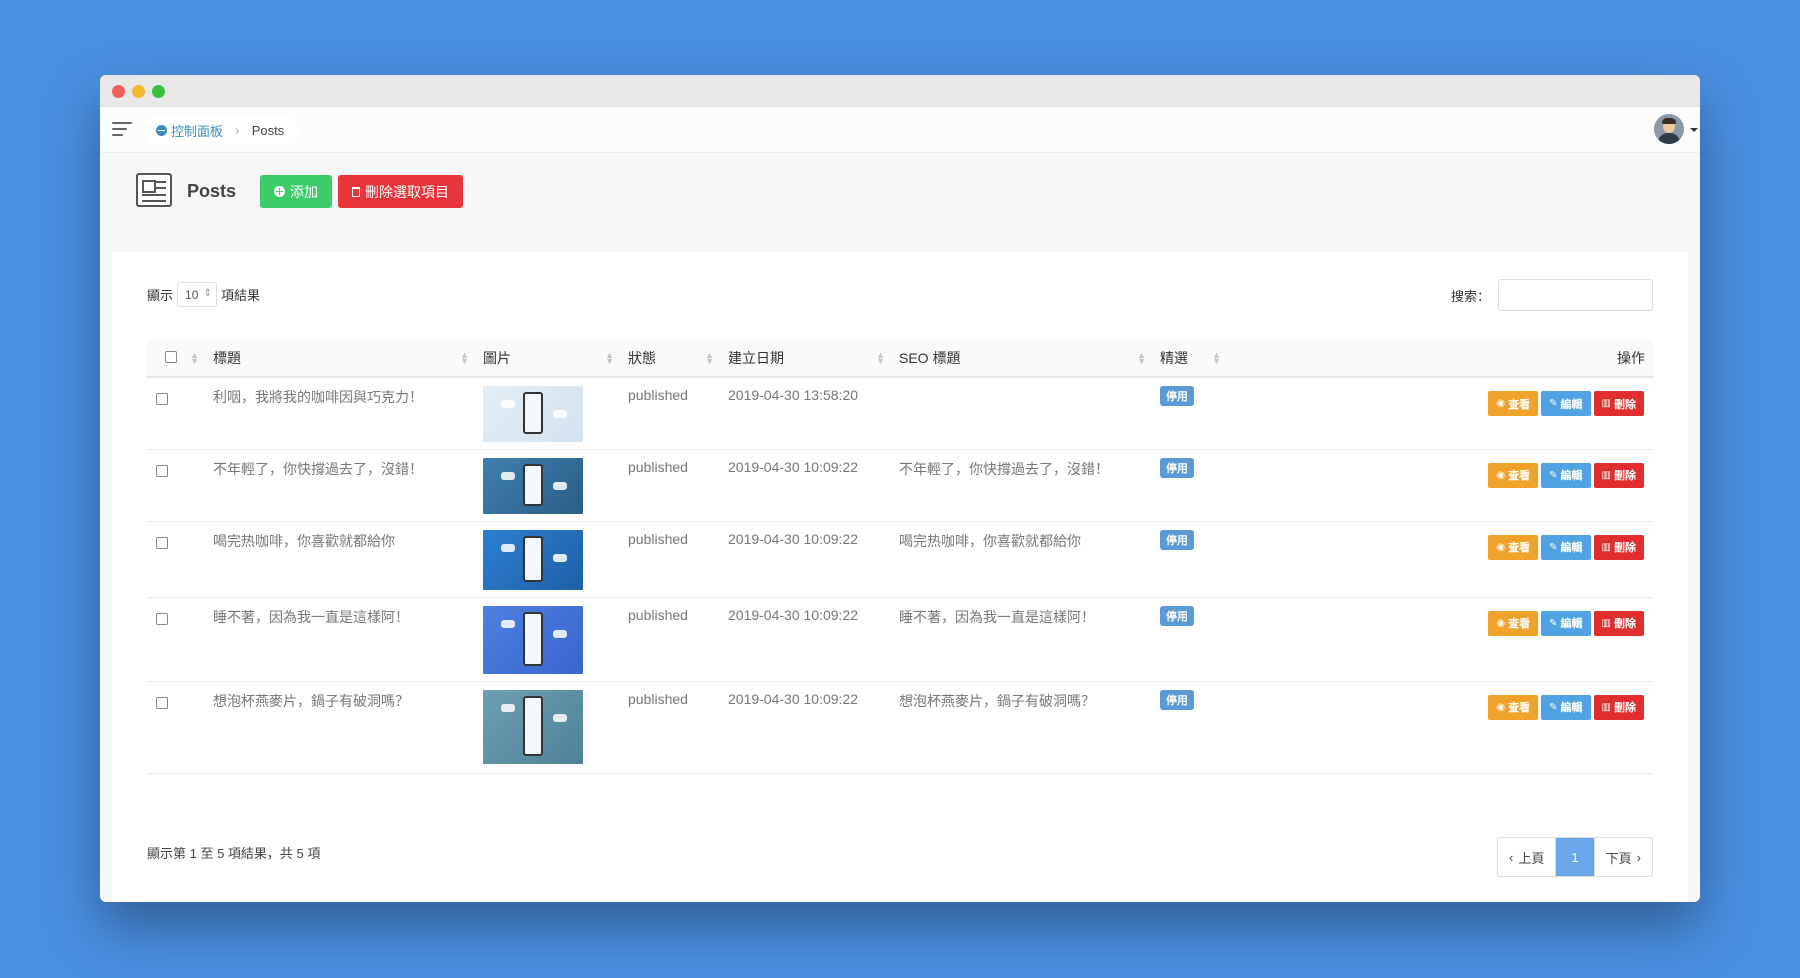  What do you see at coordinates (138, 91) in the screenshot?
I see `minimize-window-button` at bounding box center [138, 91].